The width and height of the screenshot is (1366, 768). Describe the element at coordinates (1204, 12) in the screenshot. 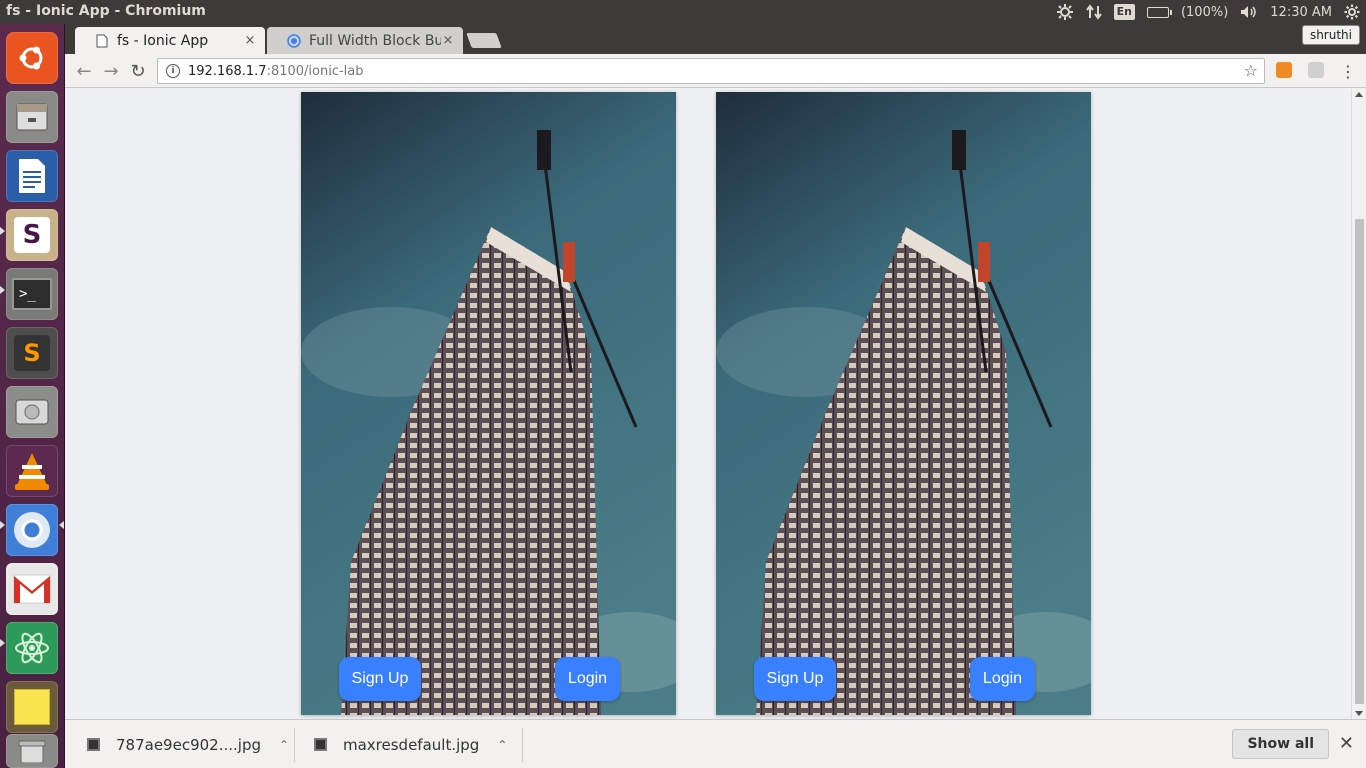

I see `battery-percent: (100%)` at that location.